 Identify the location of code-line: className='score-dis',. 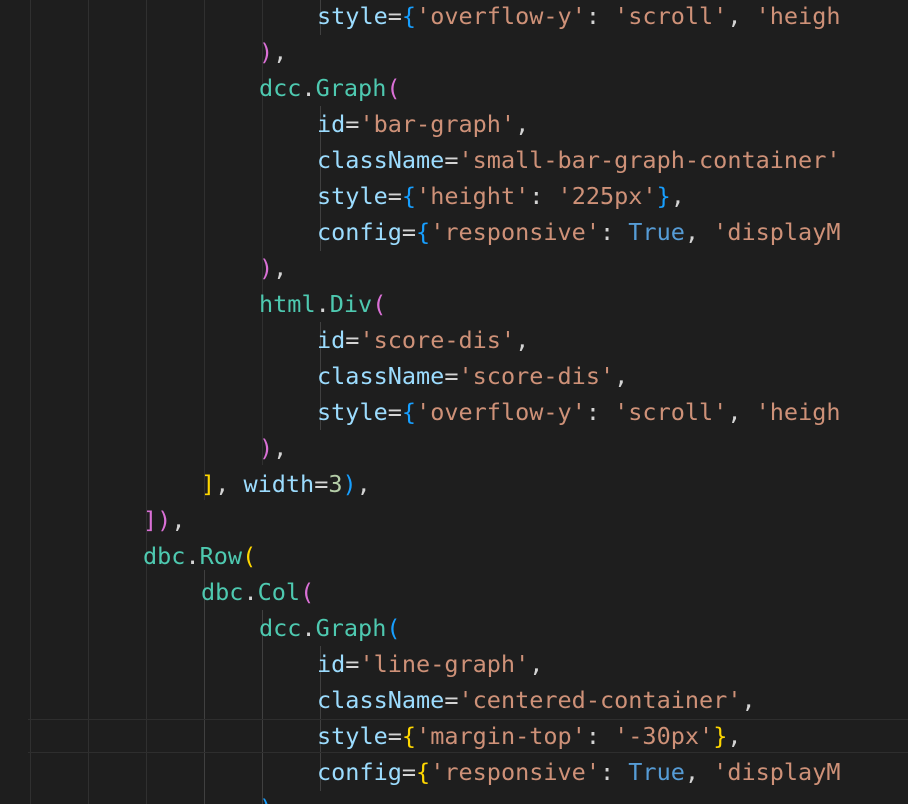
(472, 376).